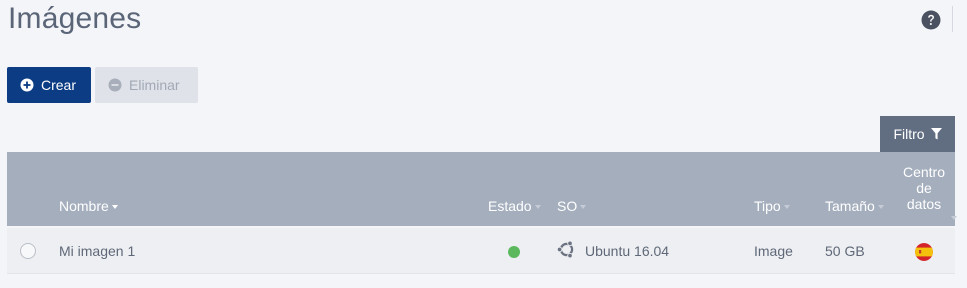 The image size is (967, 288). Describe the element at coordinates (909, 134) in the screenshot. I see `filter-button-label: Filtro` at that location.